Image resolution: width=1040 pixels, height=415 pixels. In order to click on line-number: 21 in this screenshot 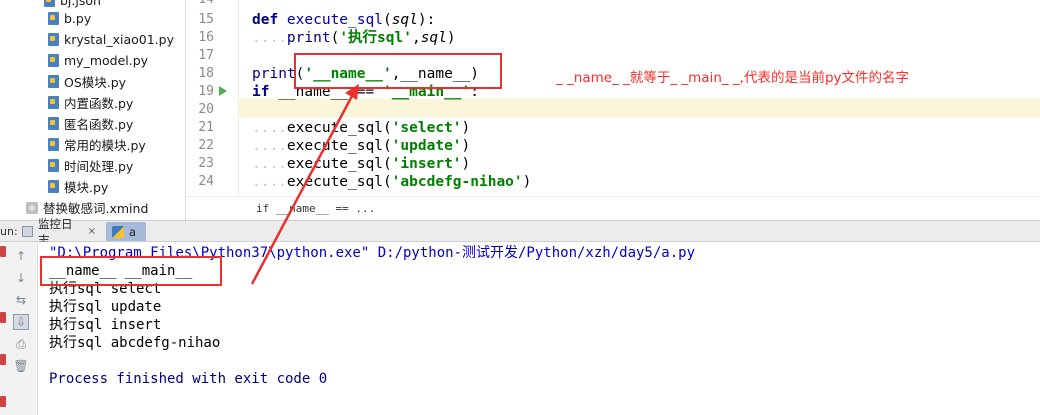, I will do `click(206, 127)`.